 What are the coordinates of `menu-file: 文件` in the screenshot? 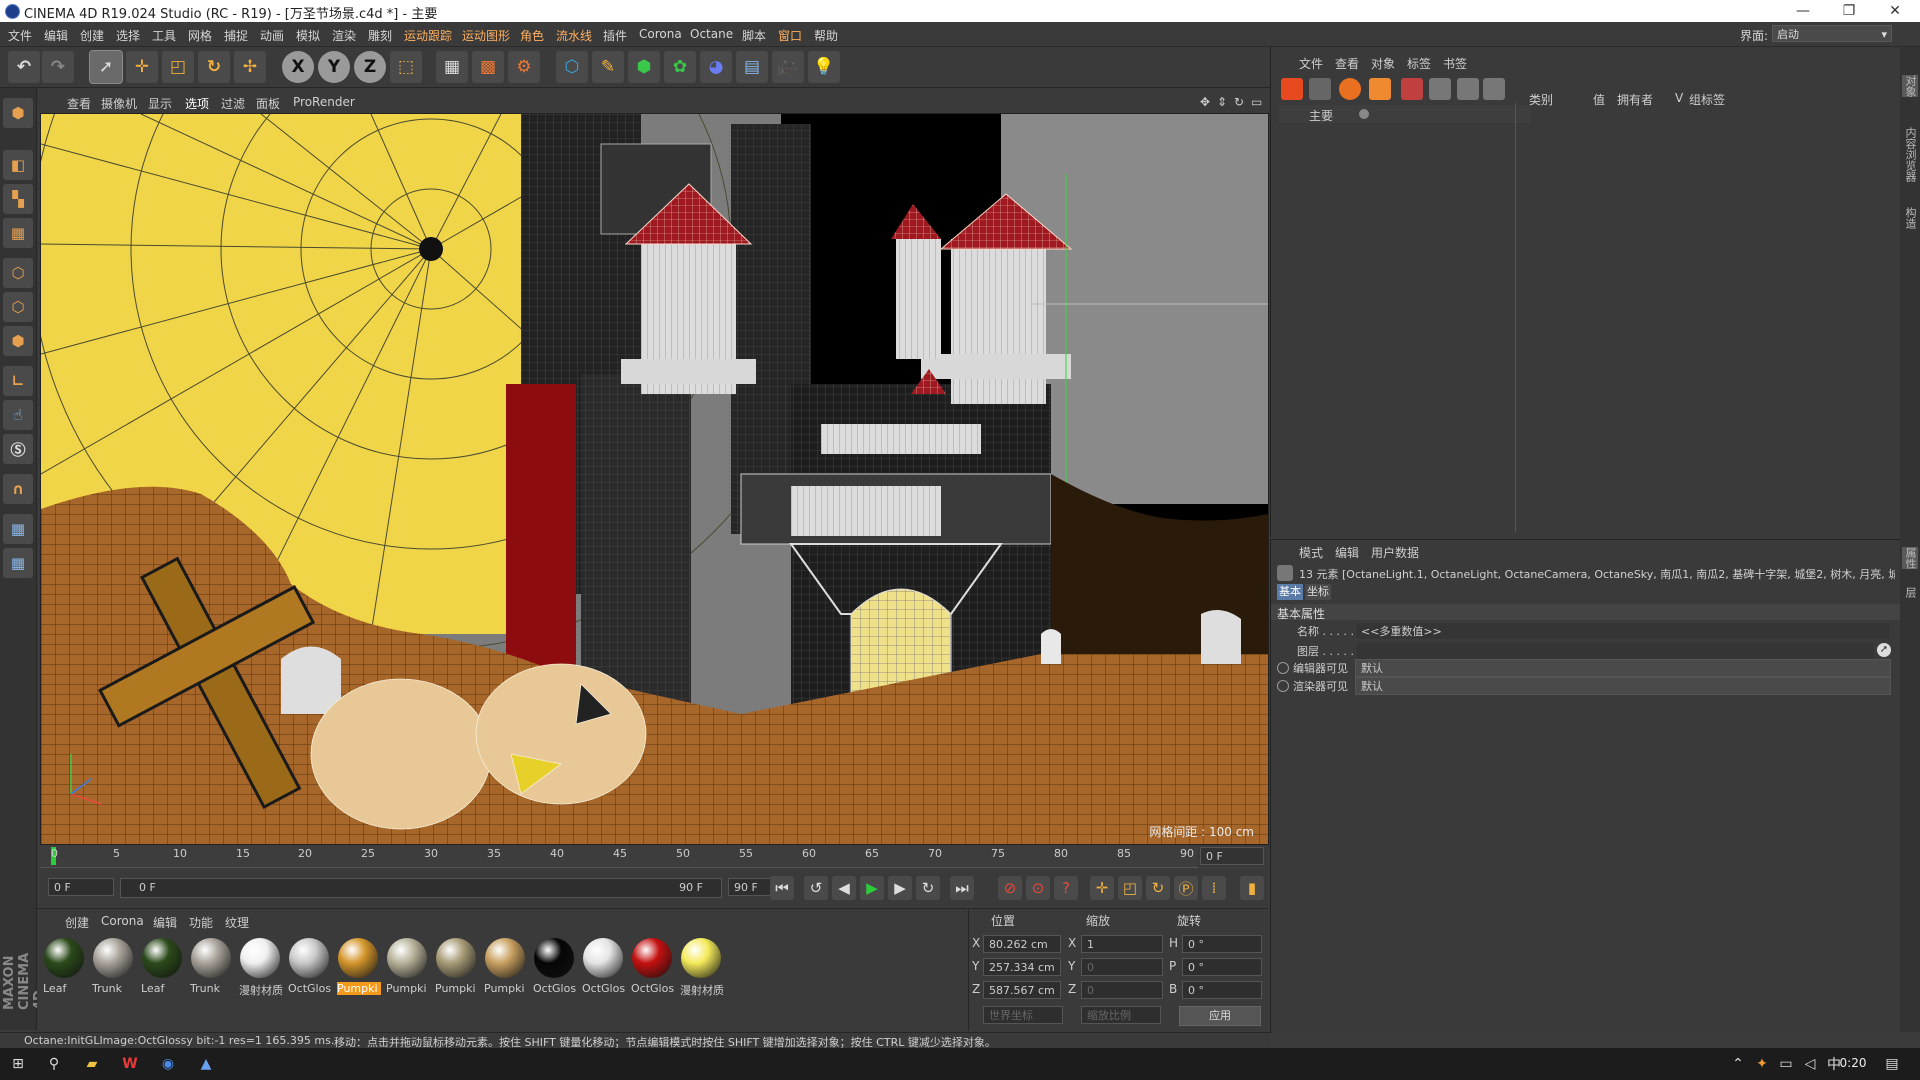 It's located at (20, 35).